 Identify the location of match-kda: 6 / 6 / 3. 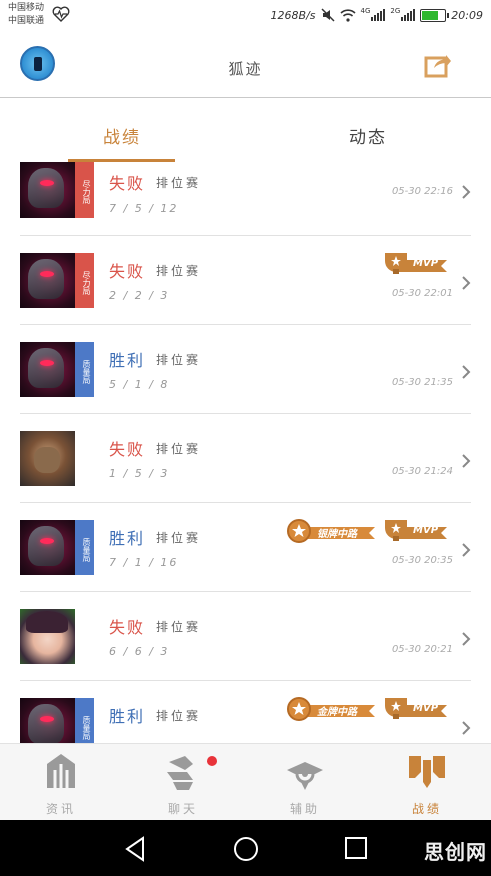
(139, 651).